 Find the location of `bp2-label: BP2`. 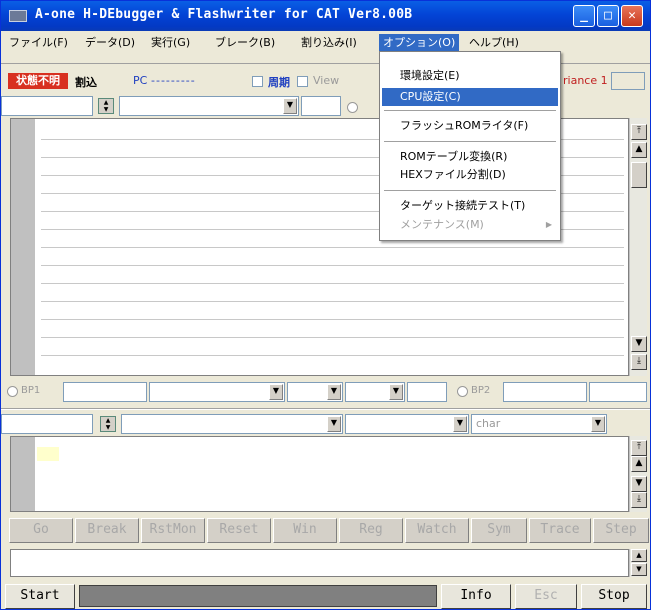

bp2-label: BP2 is located at coordinates (481, 390).